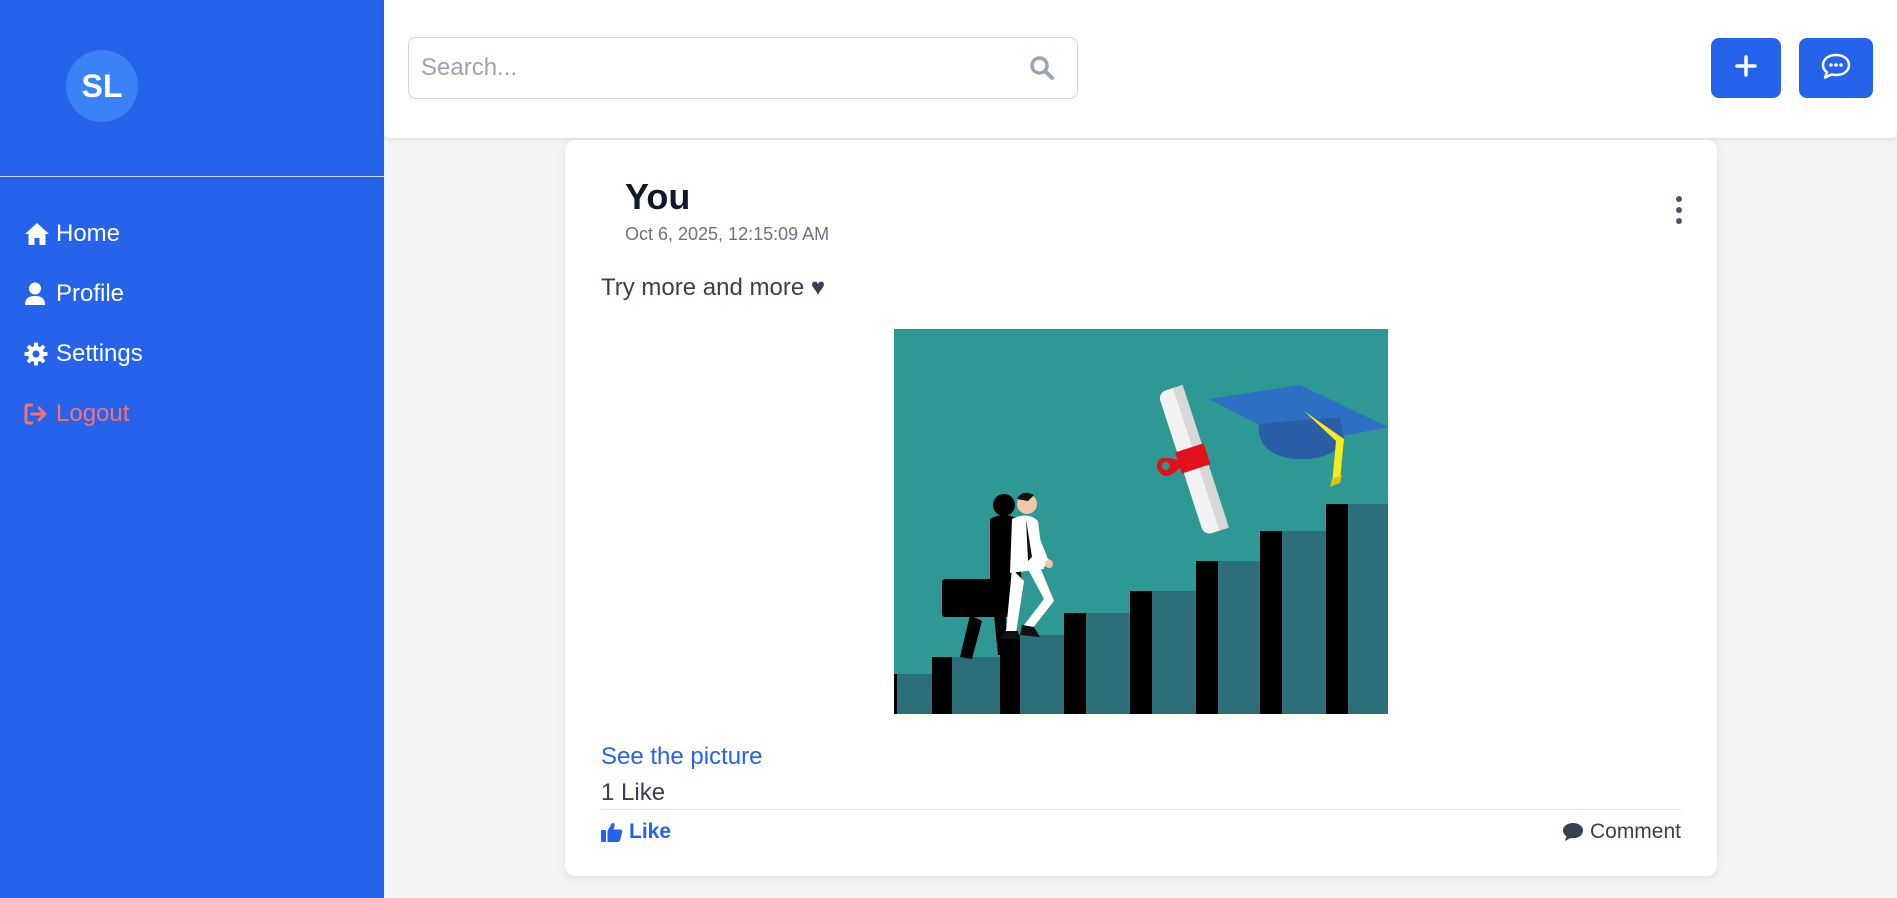 The image size is (1897, 898). I want to click on user-icon, so click(37, 294).